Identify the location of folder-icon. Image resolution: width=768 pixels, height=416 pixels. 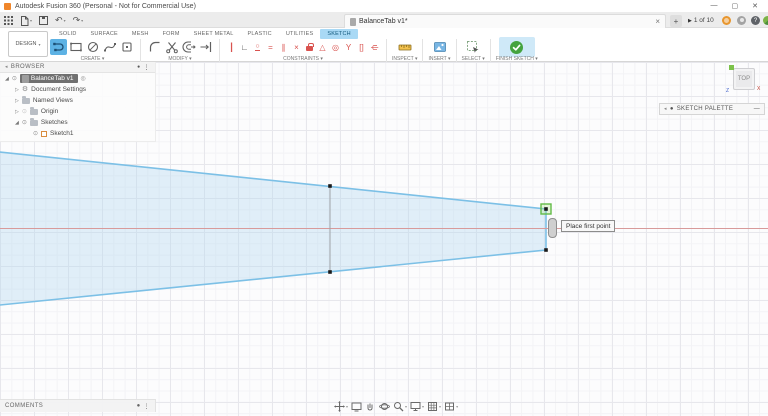
(25, 99).